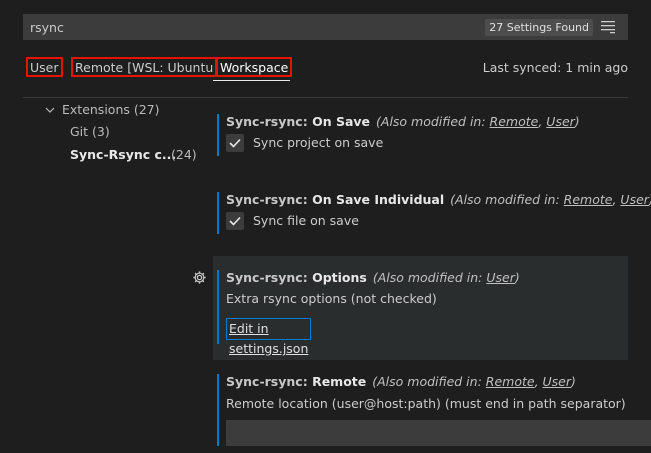 This screenshot has height=453, width=651. Describe the element at coordinates (251, 80) in the screenshot. I see `active-tab-indicator` at that location.